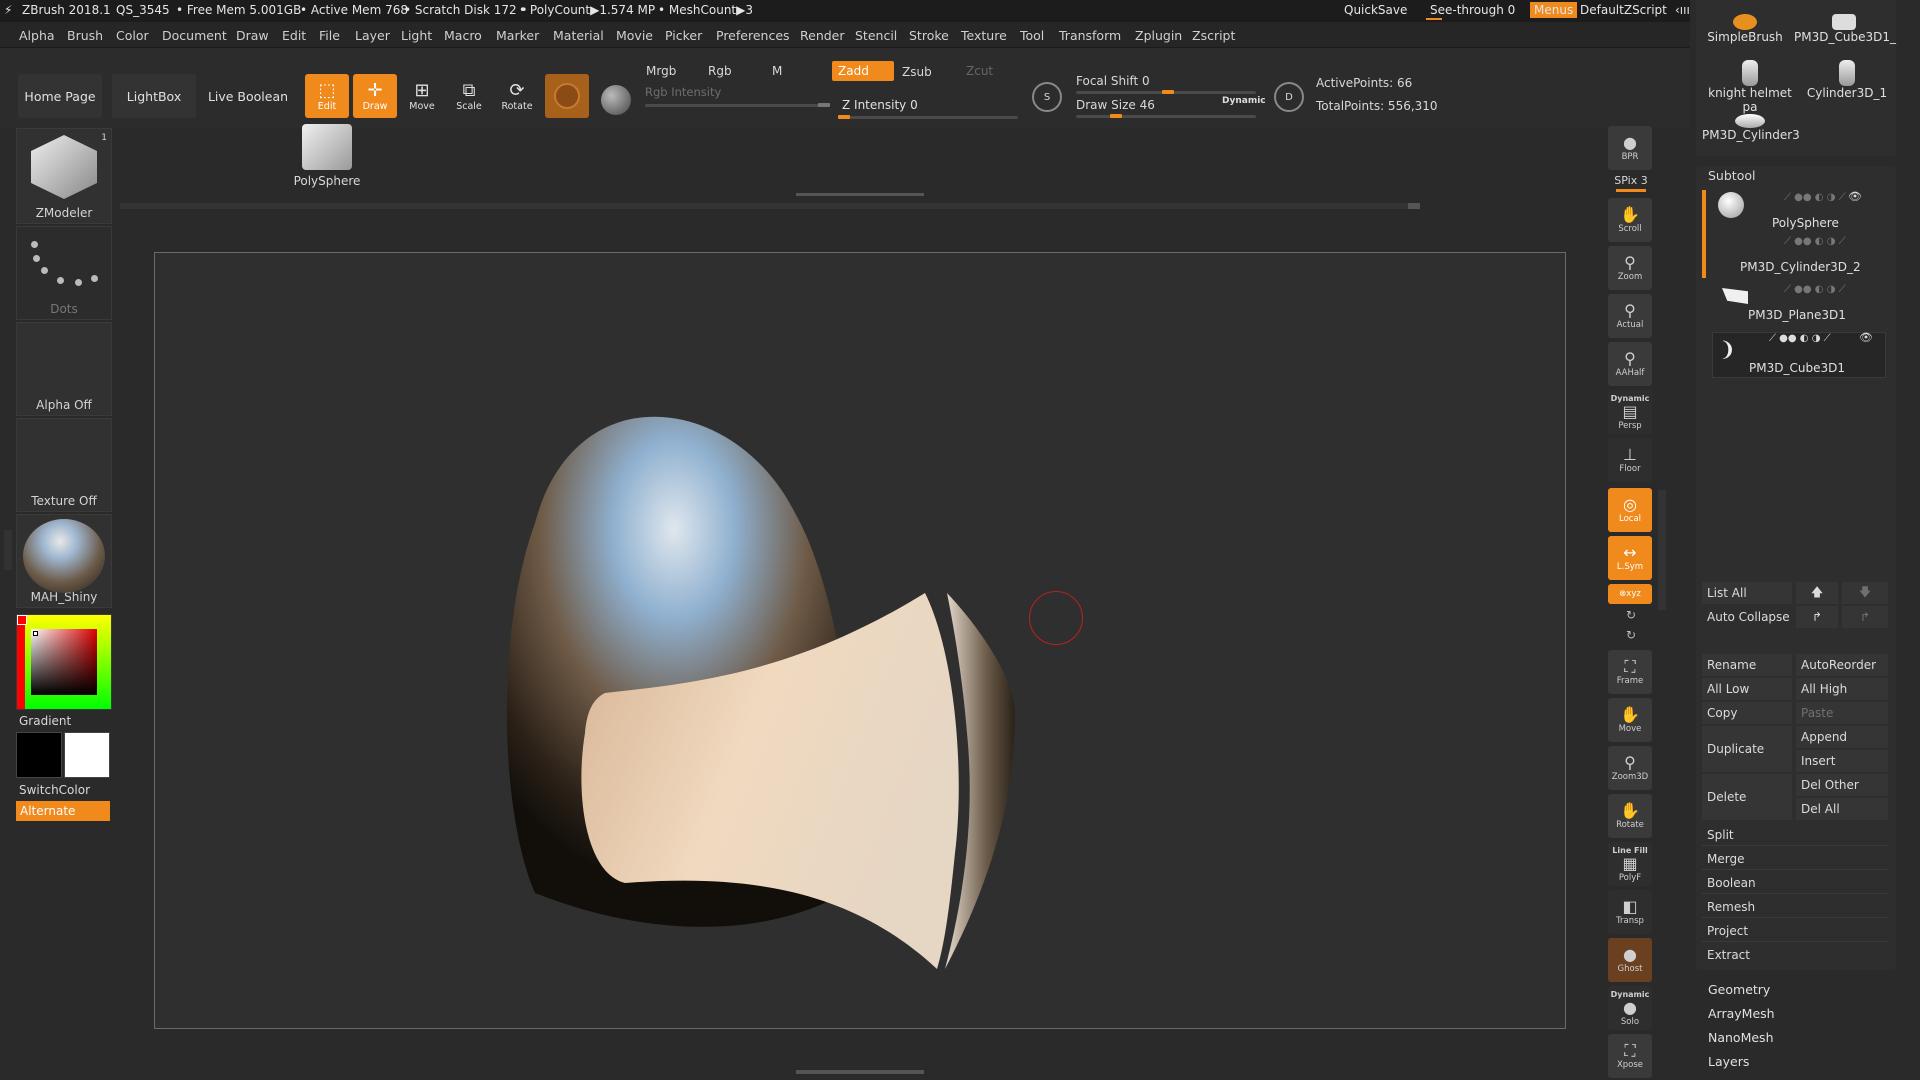  What do you see at coordinates (517, 35) in the screenshot?
I see `menu-marker: Marker` at bounding box center [517, 35].